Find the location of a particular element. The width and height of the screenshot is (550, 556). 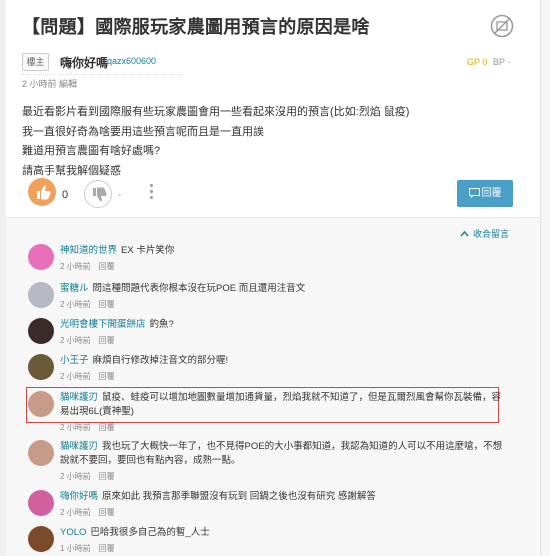

like-button is located at coordinates (42, 192).